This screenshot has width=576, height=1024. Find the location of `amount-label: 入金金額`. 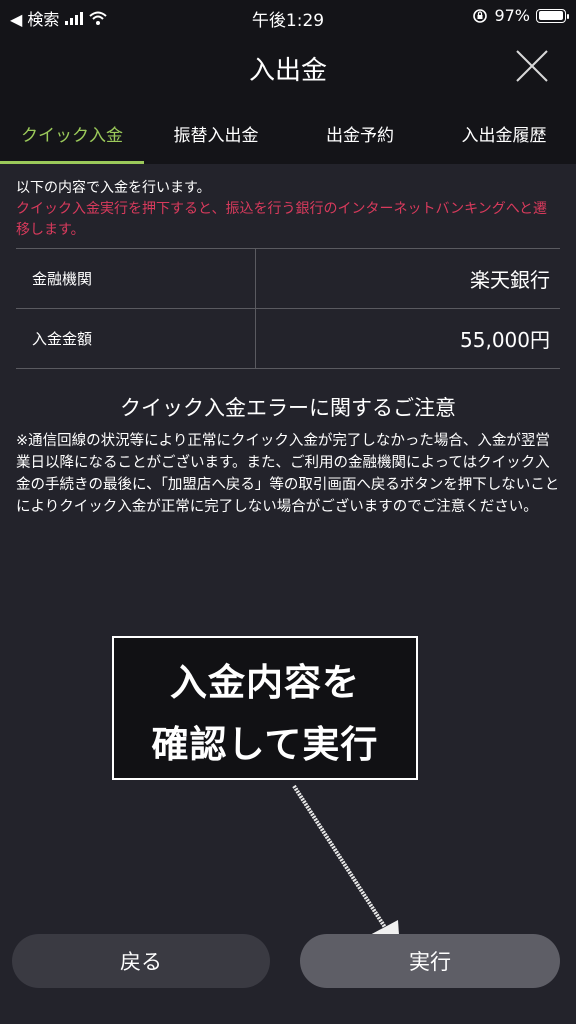

amount-label: 入金金額 is located at coordinates (136, 338).